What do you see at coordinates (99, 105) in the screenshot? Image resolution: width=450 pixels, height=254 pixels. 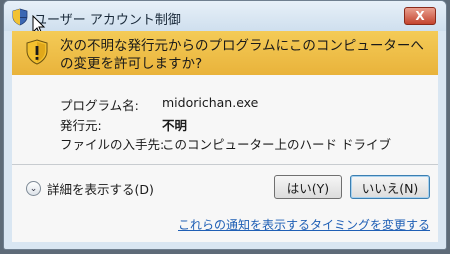 I see `program-name-label: プログラム名:` at bounding box center [99, 105].